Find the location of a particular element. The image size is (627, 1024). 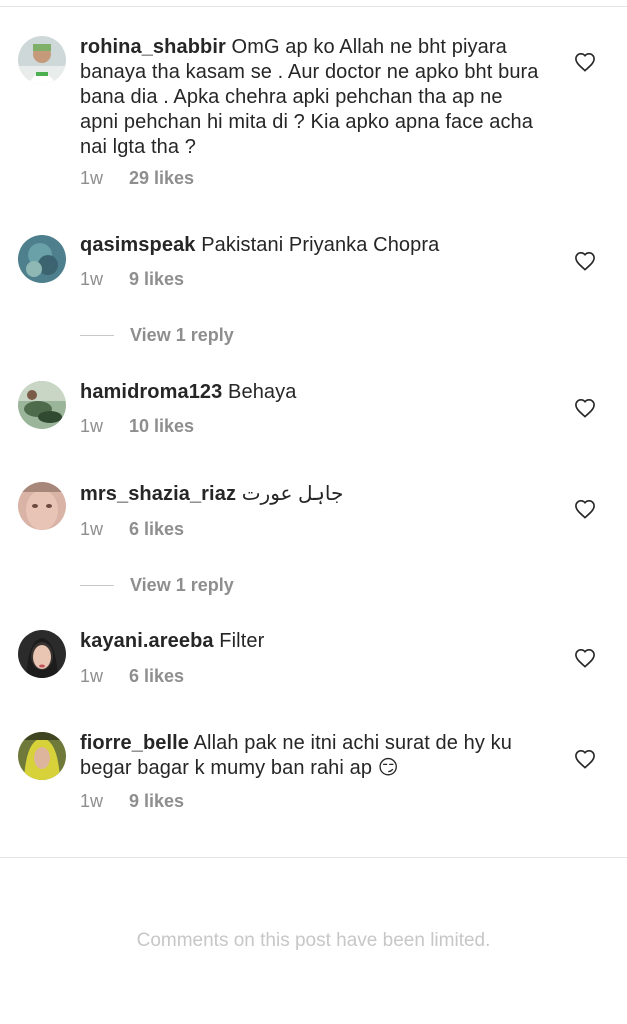

comment-body: Pakistani Priyanka Chopra is located at coordinates (320, 245).